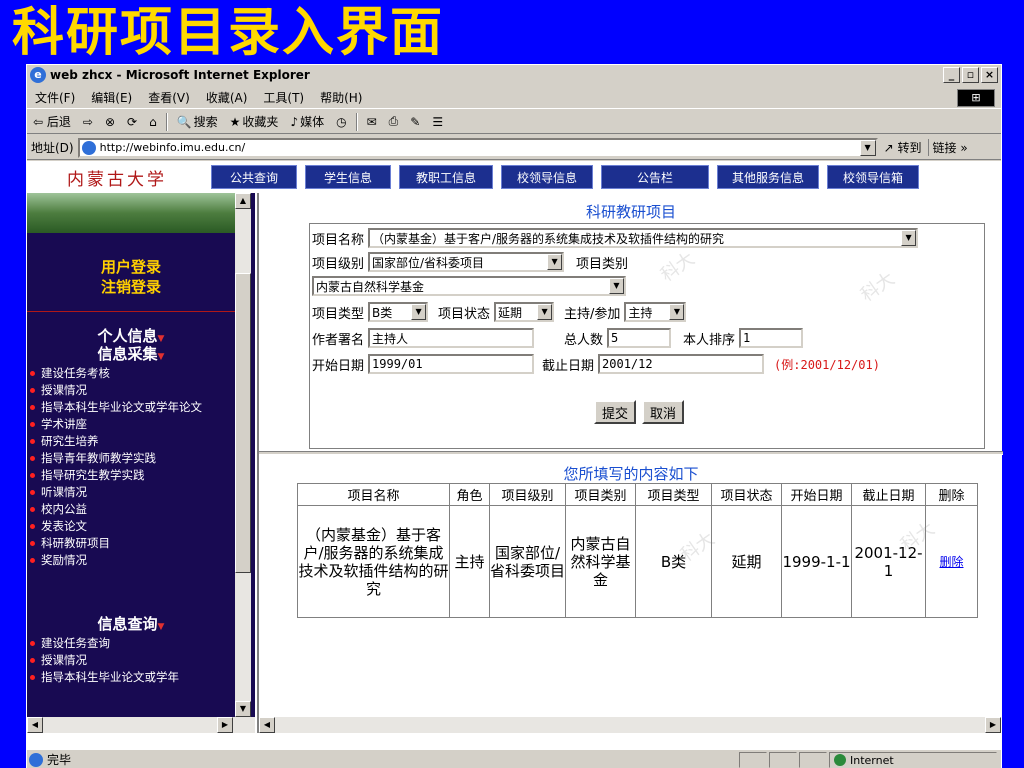  Describe the element at coordinates (514, 758) in the screenshot. I see `status-bar: 完毕 Internet` at that location.